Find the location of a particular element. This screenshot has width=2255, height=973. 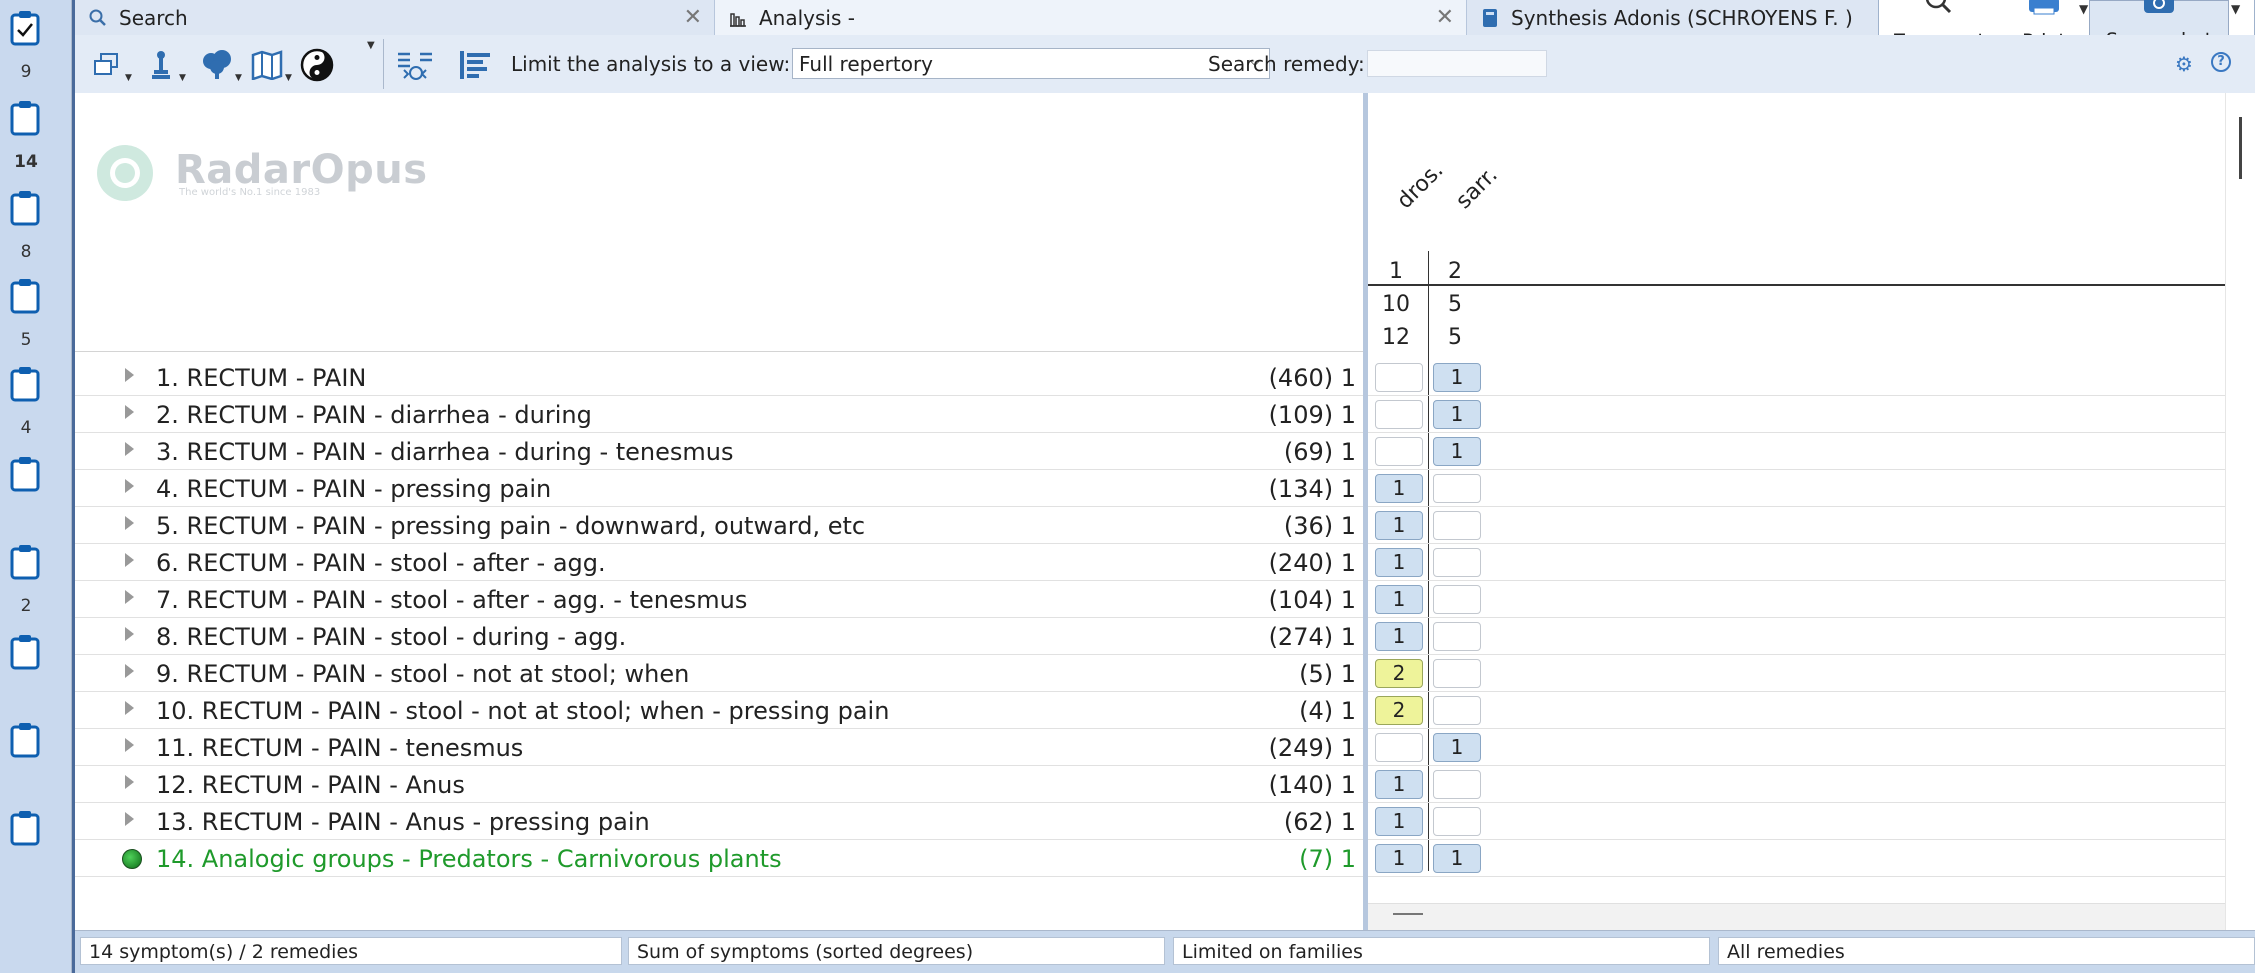

view-select: Full repertory ⌵ is located at coordinates (1031, 63).